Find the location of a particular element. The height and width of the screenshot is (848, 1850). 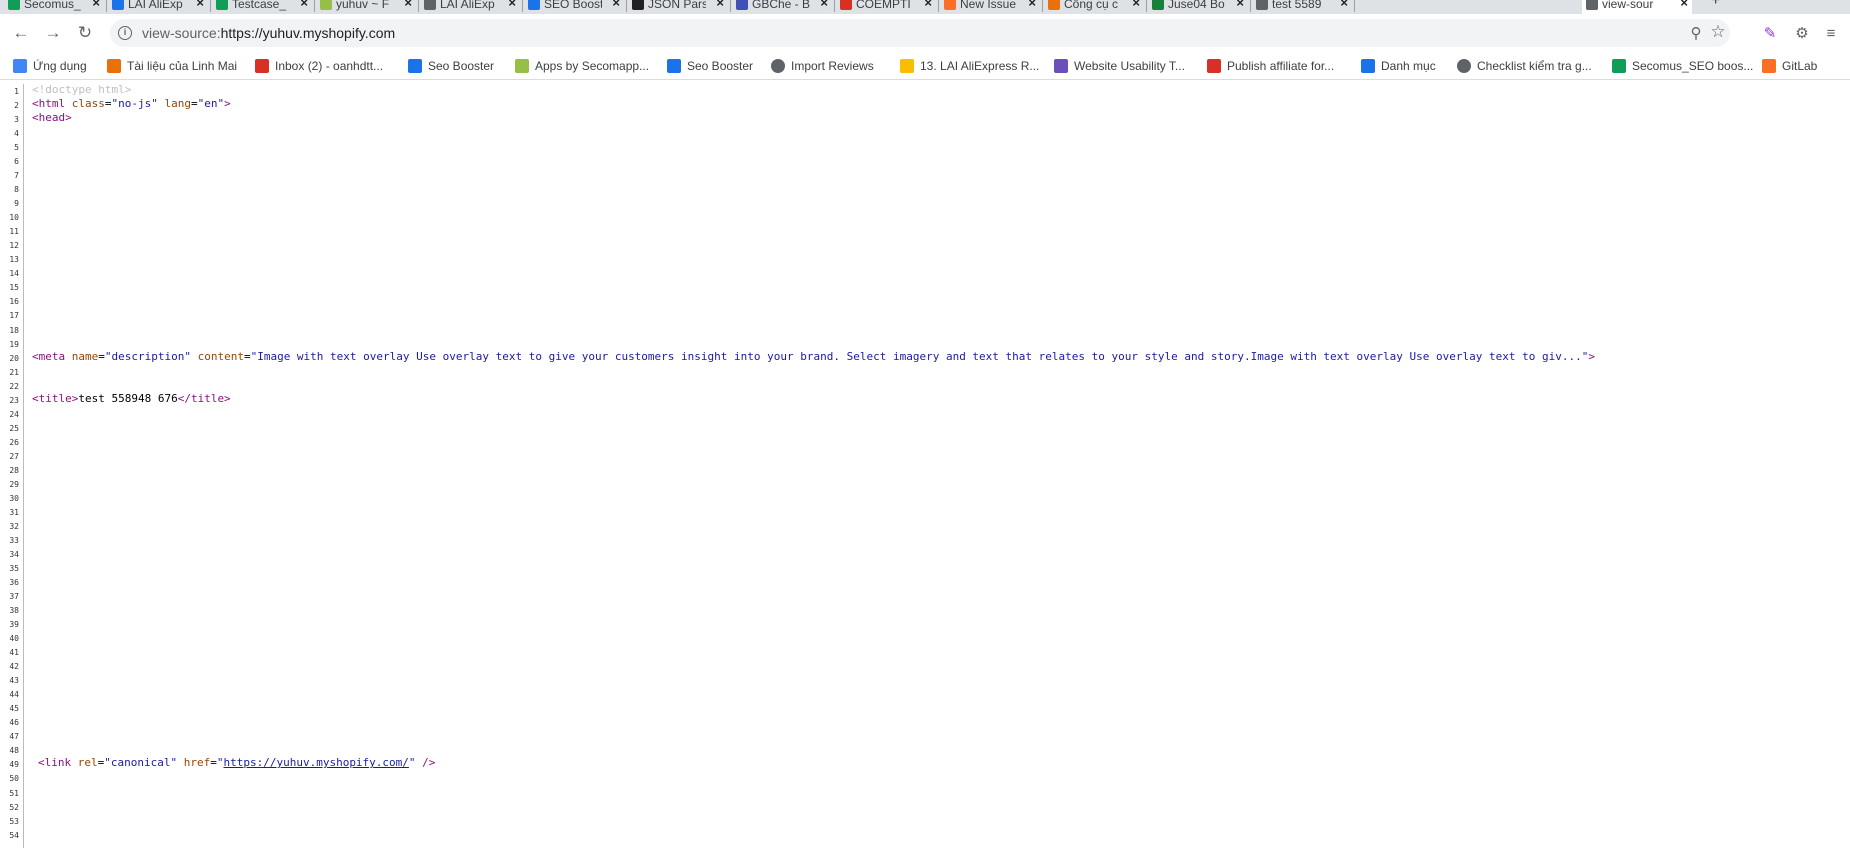

green-doc-icon is located at coordinates (1158, 5).